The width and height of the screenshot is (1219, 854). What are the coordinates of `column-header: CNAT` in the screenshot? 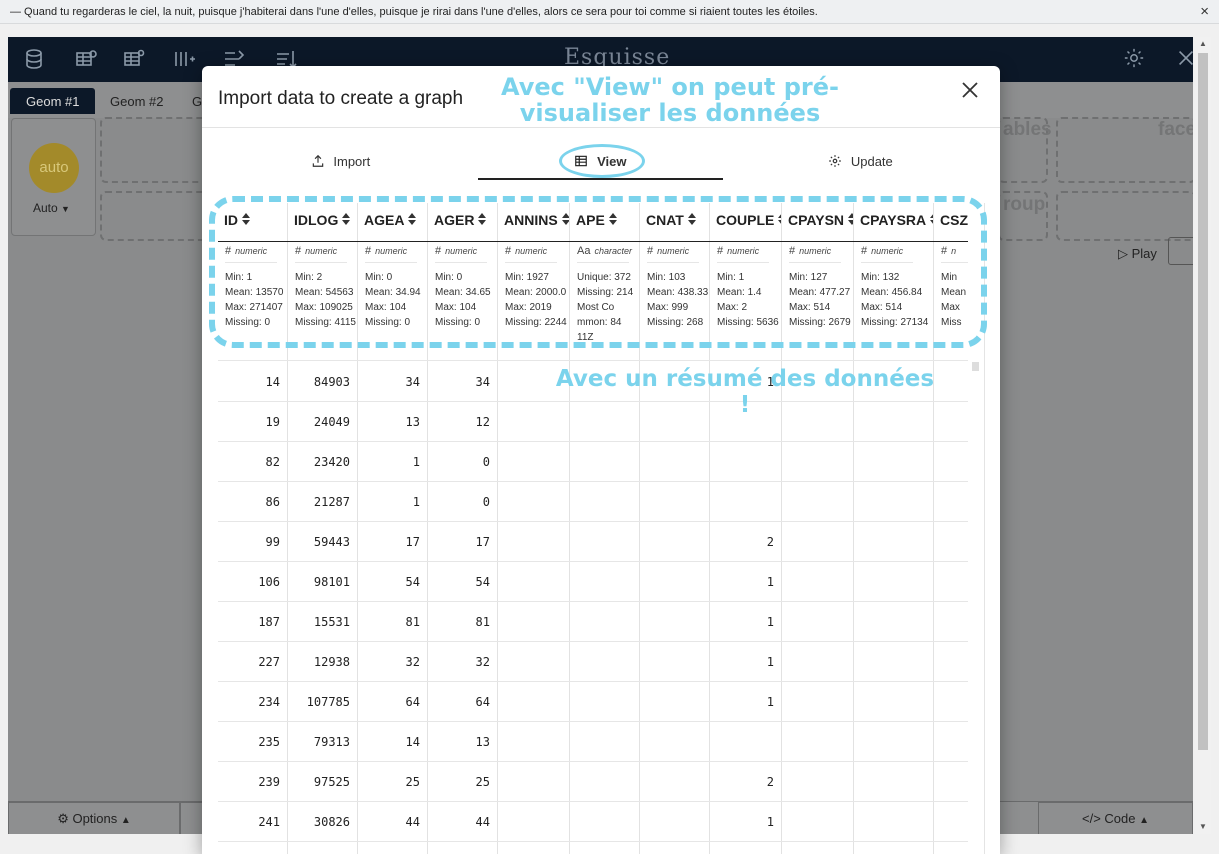 It's located at (674, 222).